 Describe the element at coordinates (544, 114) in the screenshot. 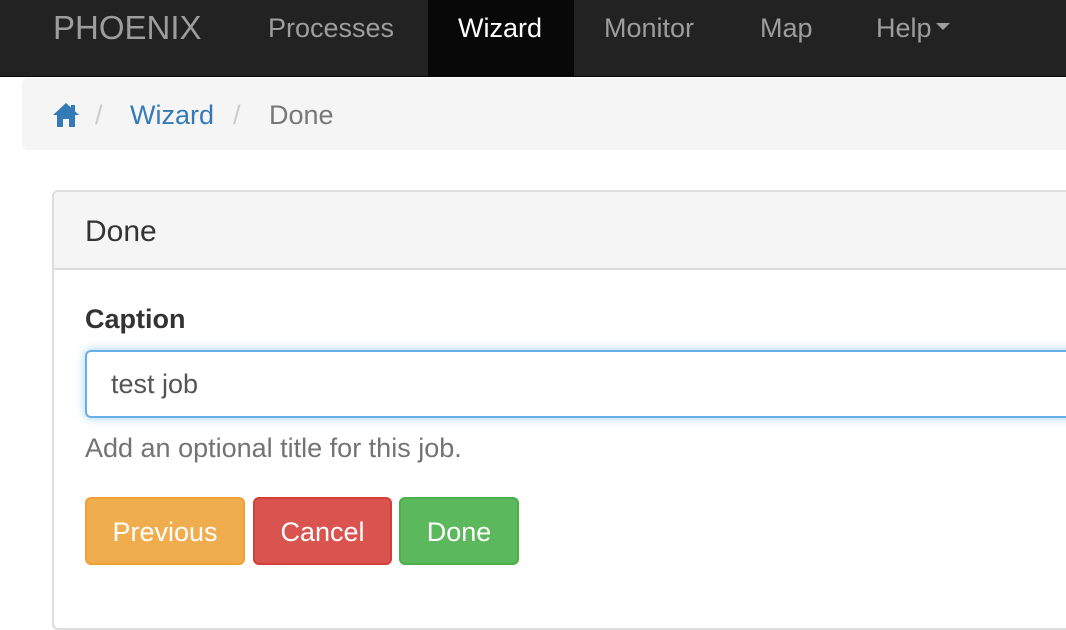

I see `breadcrumb: / Wizard / Done` at that location.